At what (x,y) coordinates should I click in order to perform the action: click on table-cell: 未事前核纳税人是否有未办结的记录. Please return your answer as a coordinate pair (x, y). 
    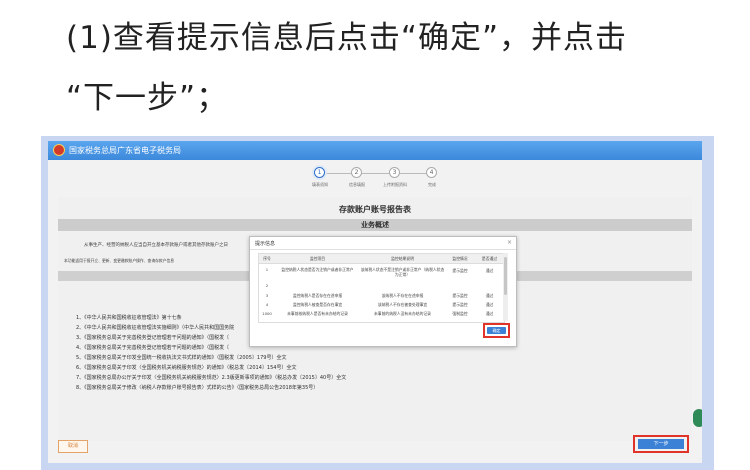
    Looking at the image, I should click on (317, 313).